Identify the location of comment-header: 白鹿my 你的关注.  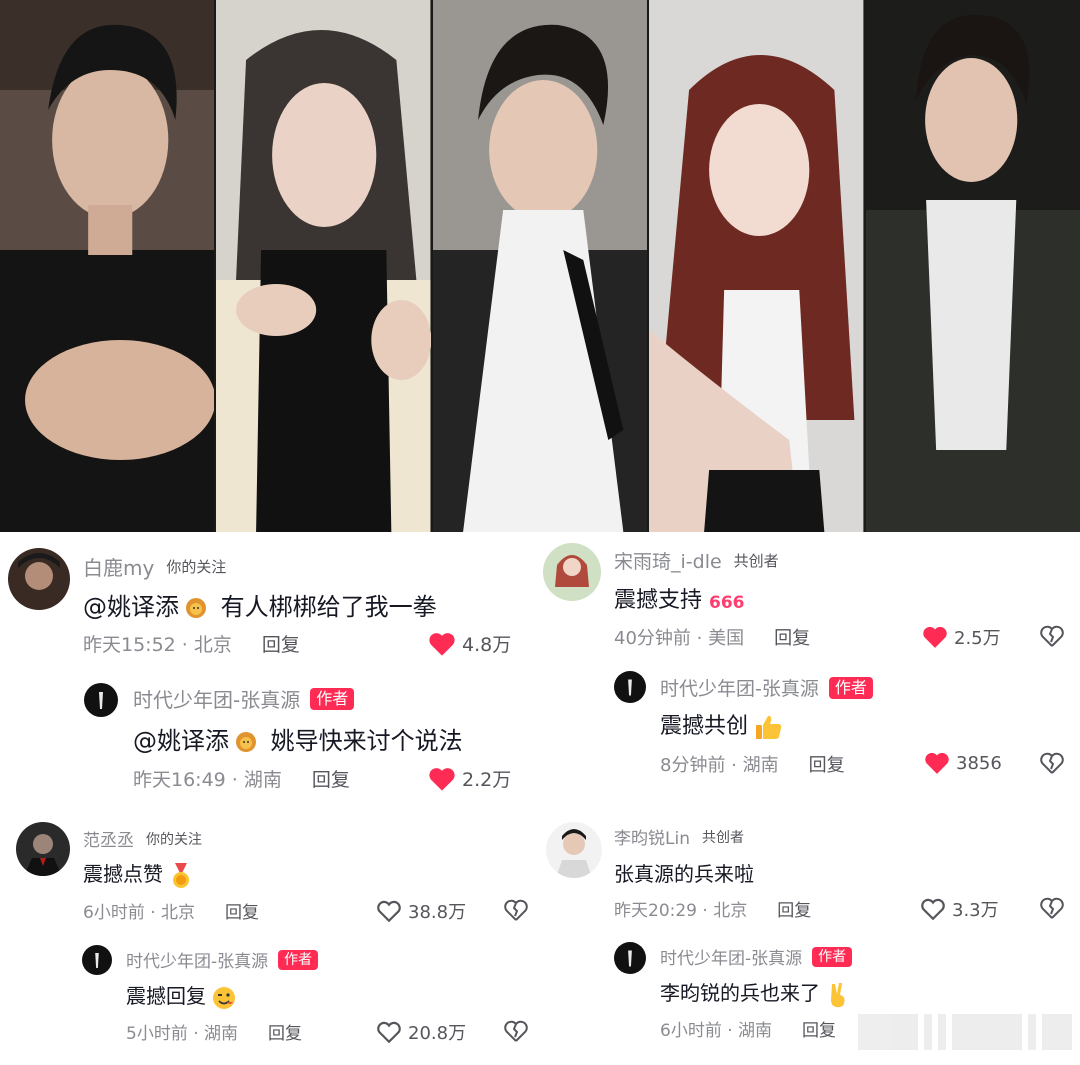
(154, 566).